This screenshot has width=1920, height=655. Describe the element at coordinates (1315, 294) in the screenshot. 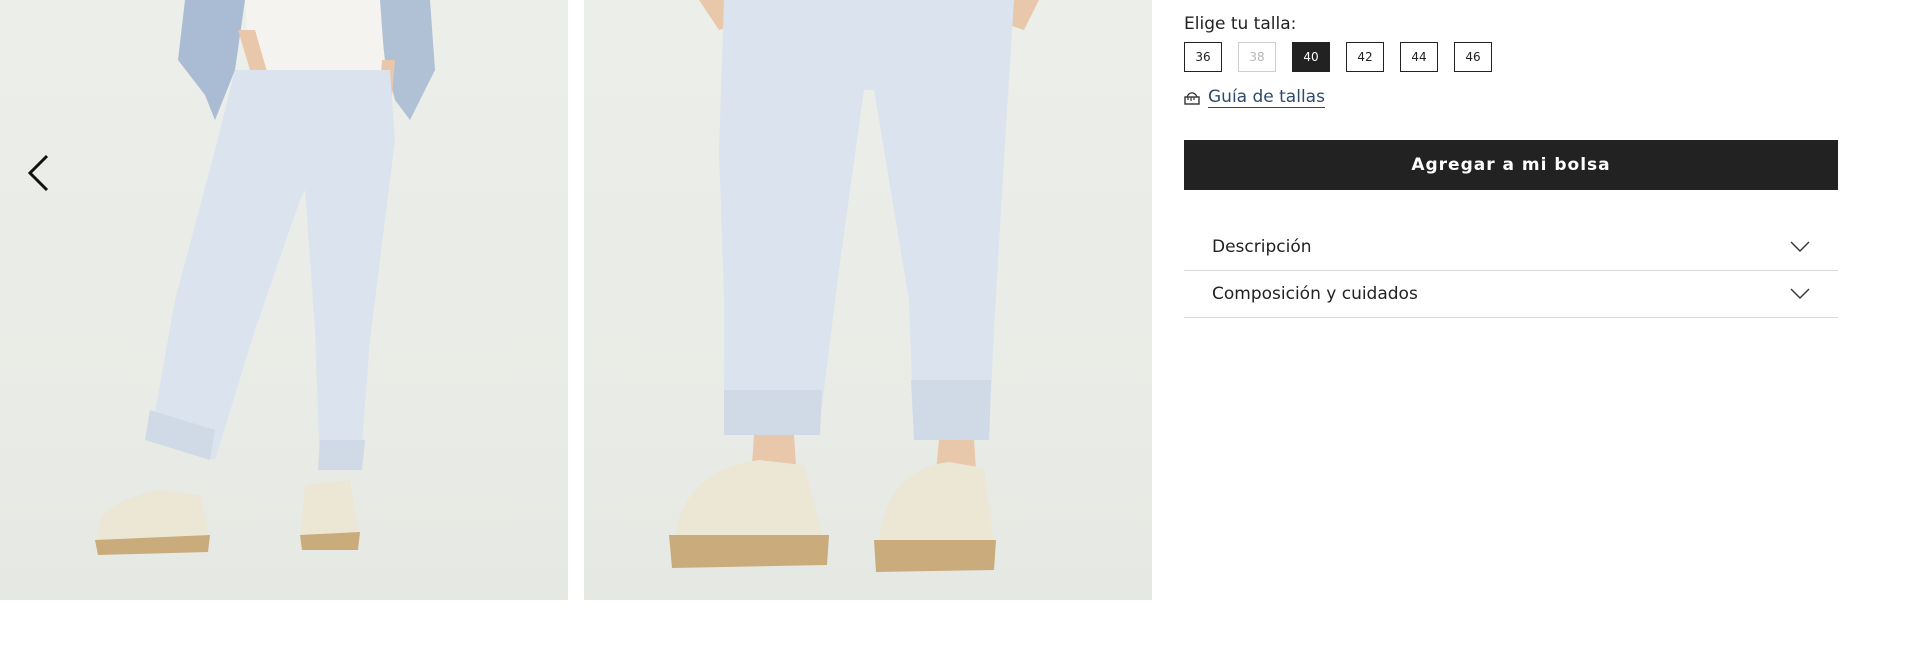

I see `accordion-label: Composición y cuidados` at that location.